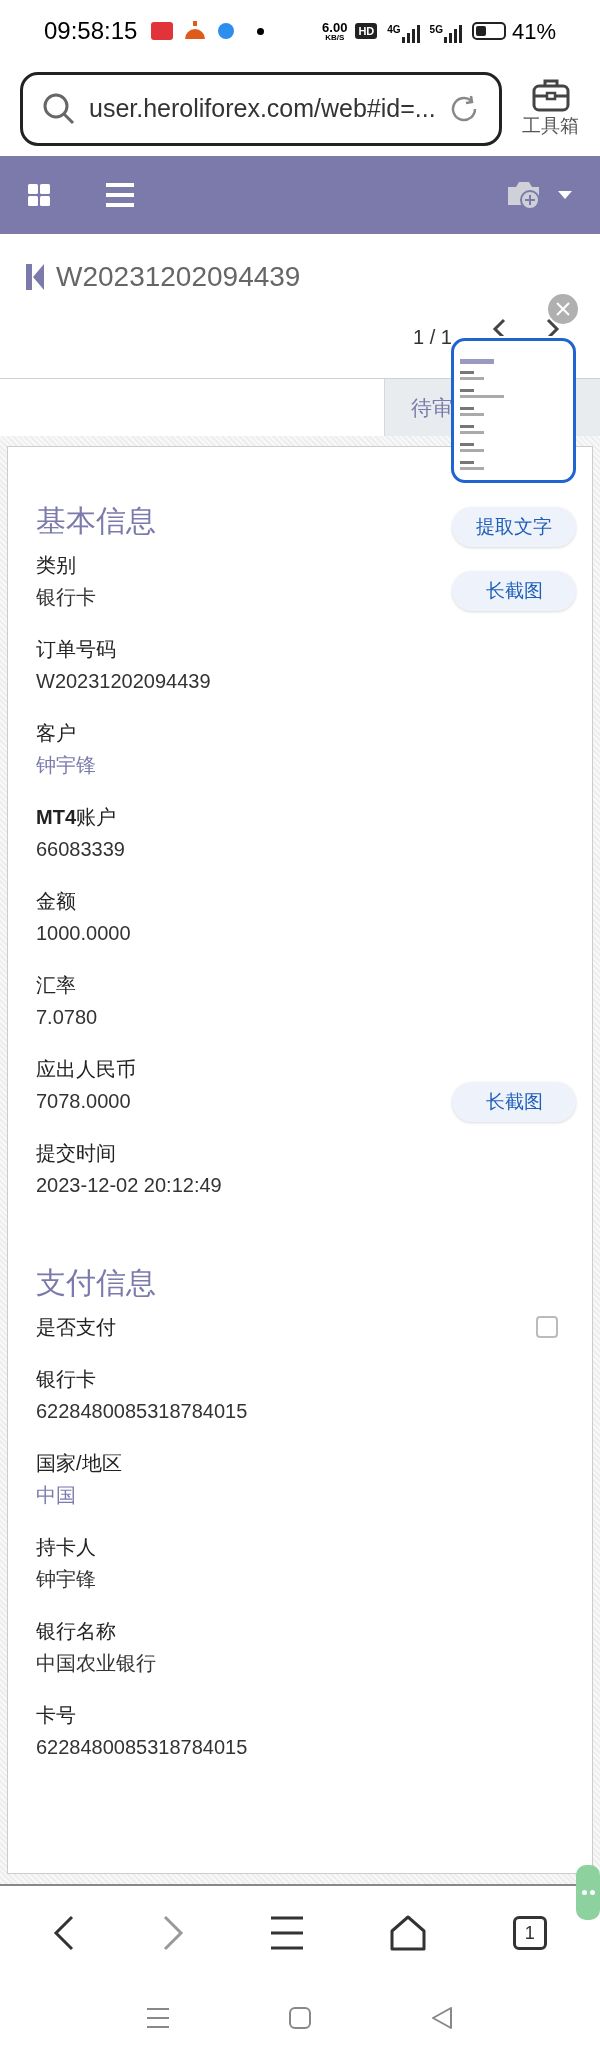  Describe the element at coordinates (514, 527) in the screenshot. I see `extract-text-button: 提取文字` at that location.